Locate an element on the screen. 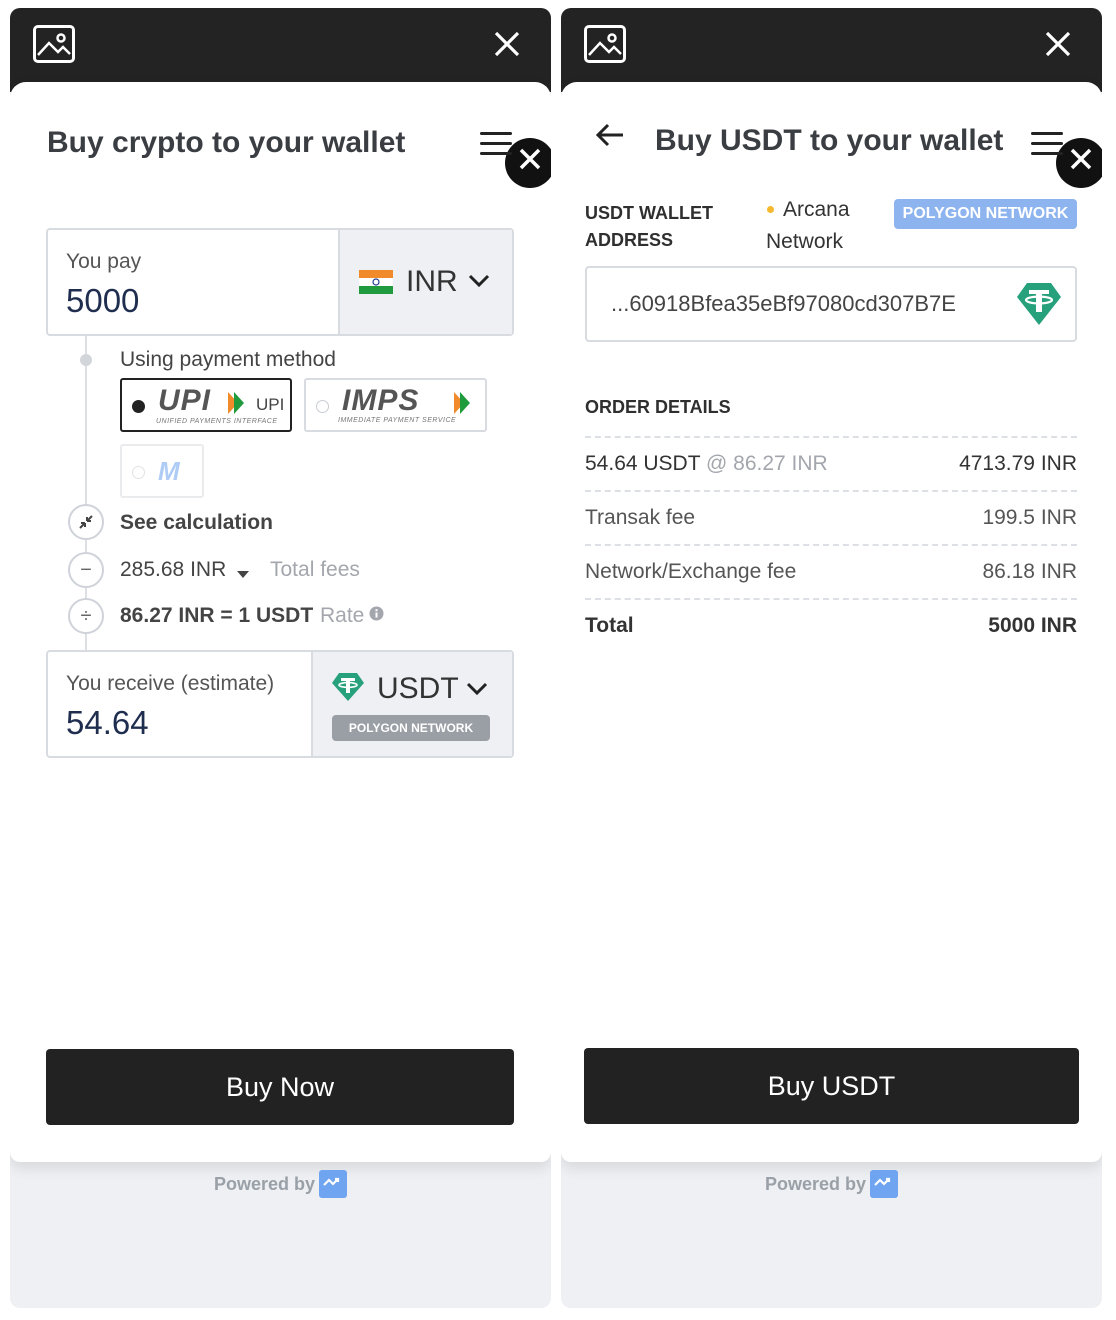 The image size is (1116, 1320). network-status-dot is located at coordinates (770, 209).